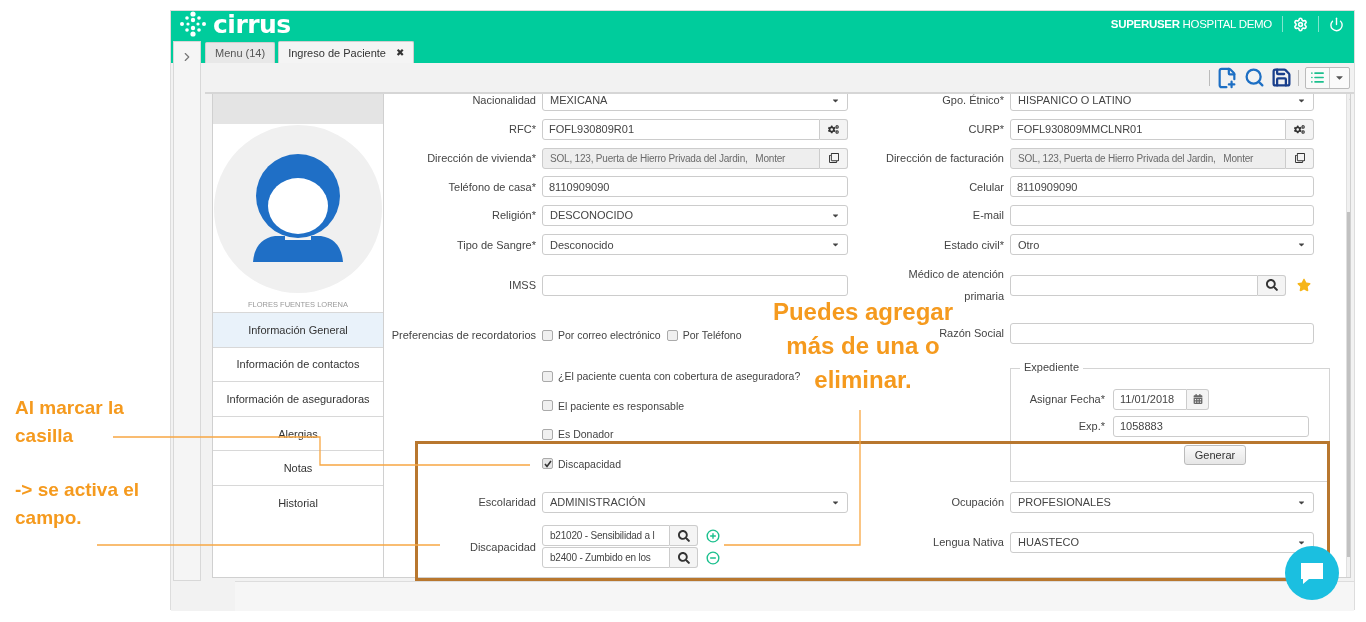  What do you see at coordinates (522, 285) in the screenshot?
I see `field-label: IMSS` at bounding box center [522, 285].